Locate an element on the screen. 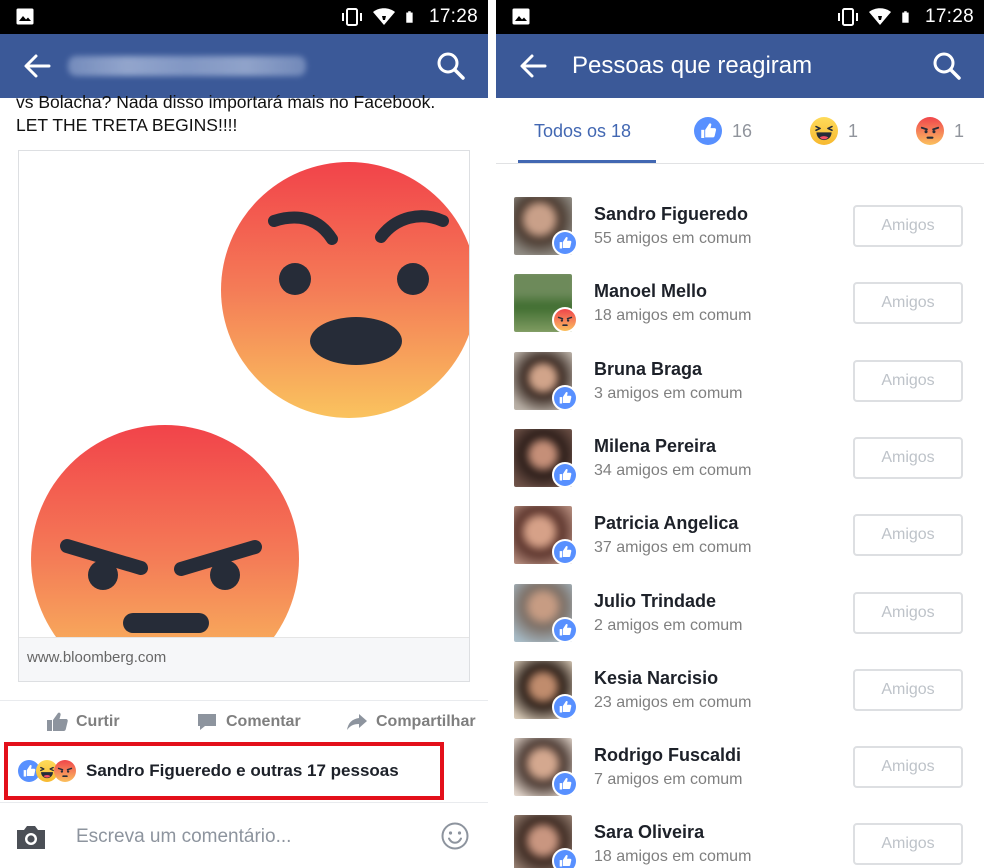 Image resolution: width=984 pixels, height=868 pixels. person-row: Rodrigo Fuscaldi 7 amigos em comum Amigos is located at coordinates (740, 751).